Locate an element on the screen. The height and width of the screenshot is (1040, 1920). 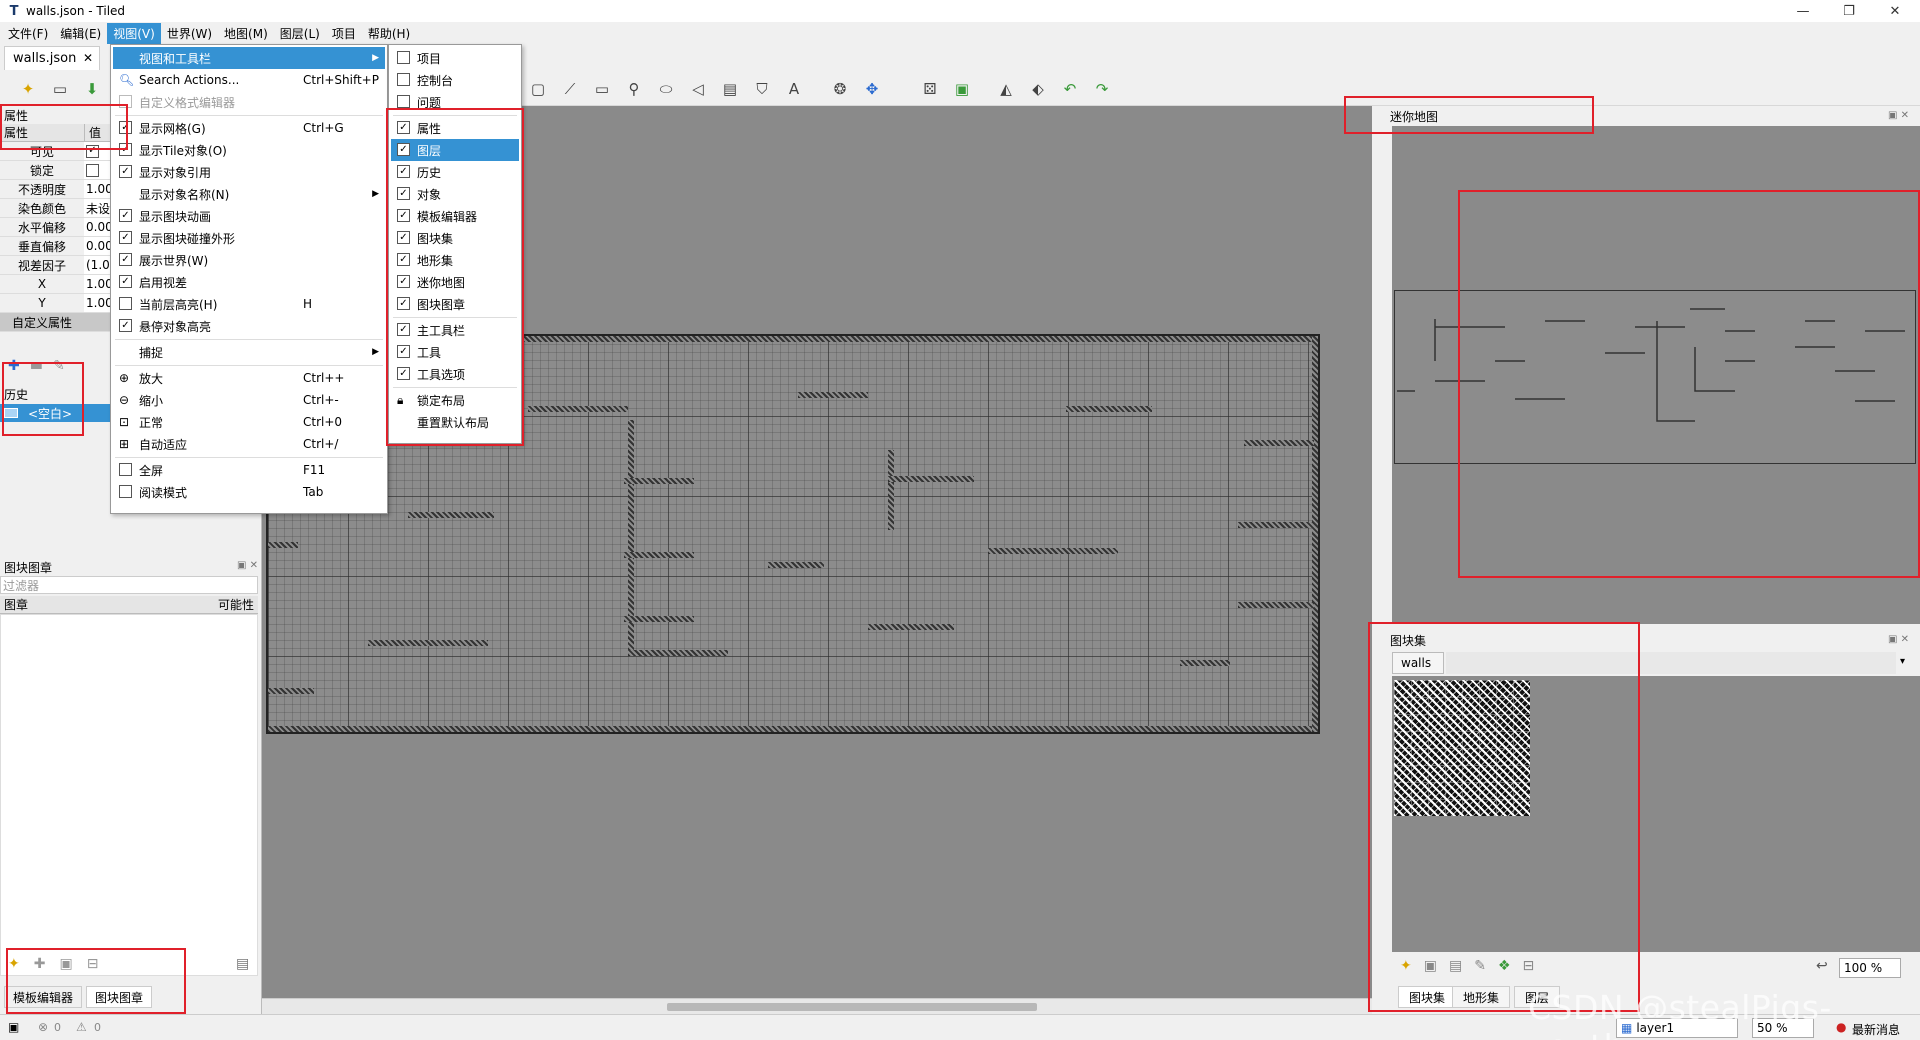
save-icon: ⬇ is located at coordinates (92, 89).